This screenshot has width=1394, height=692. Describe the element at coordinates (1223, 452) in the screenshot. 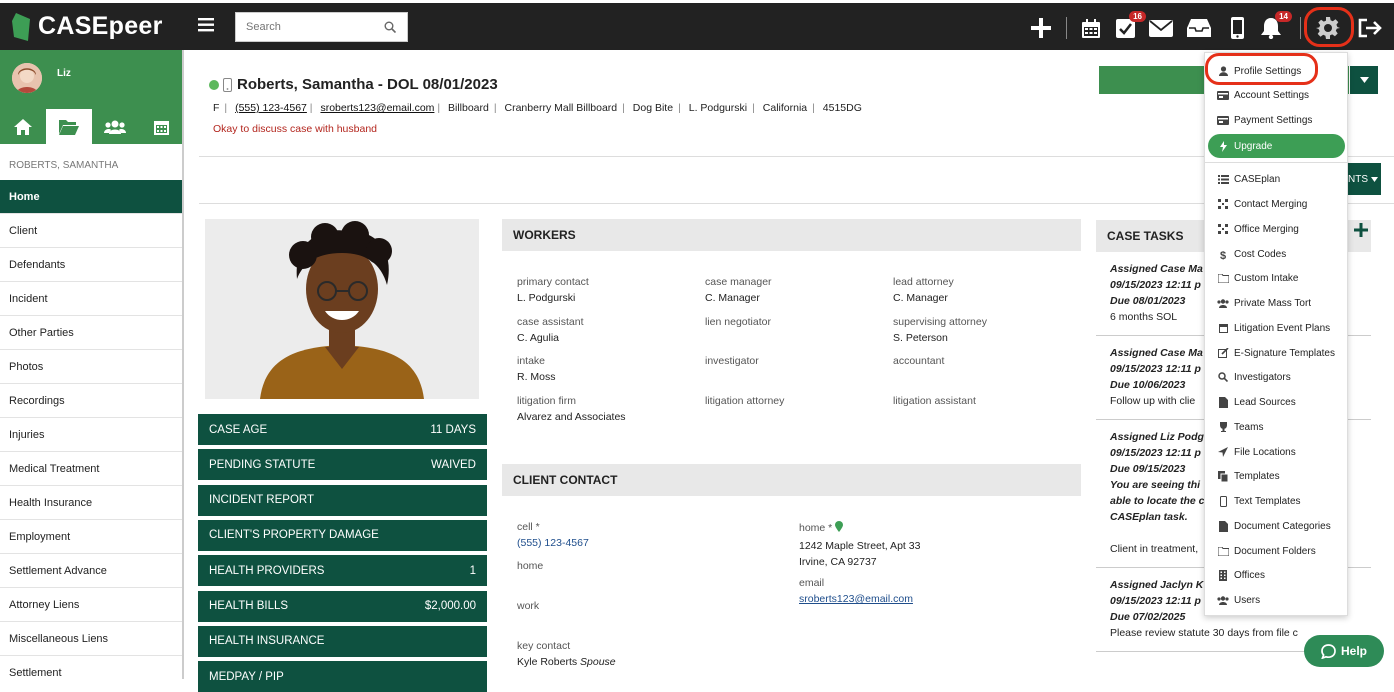

I see `location-arrow-icon` at that location.